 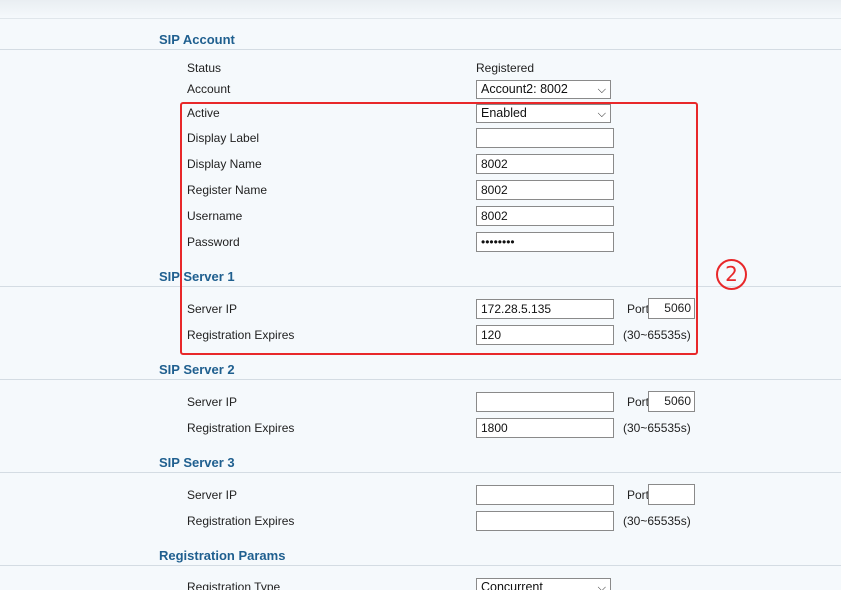 I want to click on server3-expires-input, so click(x=545, y=521).